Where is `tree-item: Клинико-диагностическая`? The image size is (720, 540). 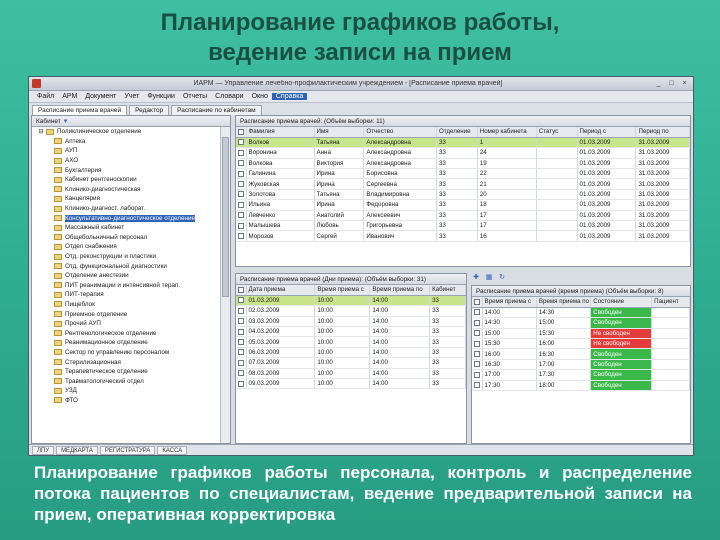
tree-item: Клинико-диагностическая is located at coordinates (126, 190).